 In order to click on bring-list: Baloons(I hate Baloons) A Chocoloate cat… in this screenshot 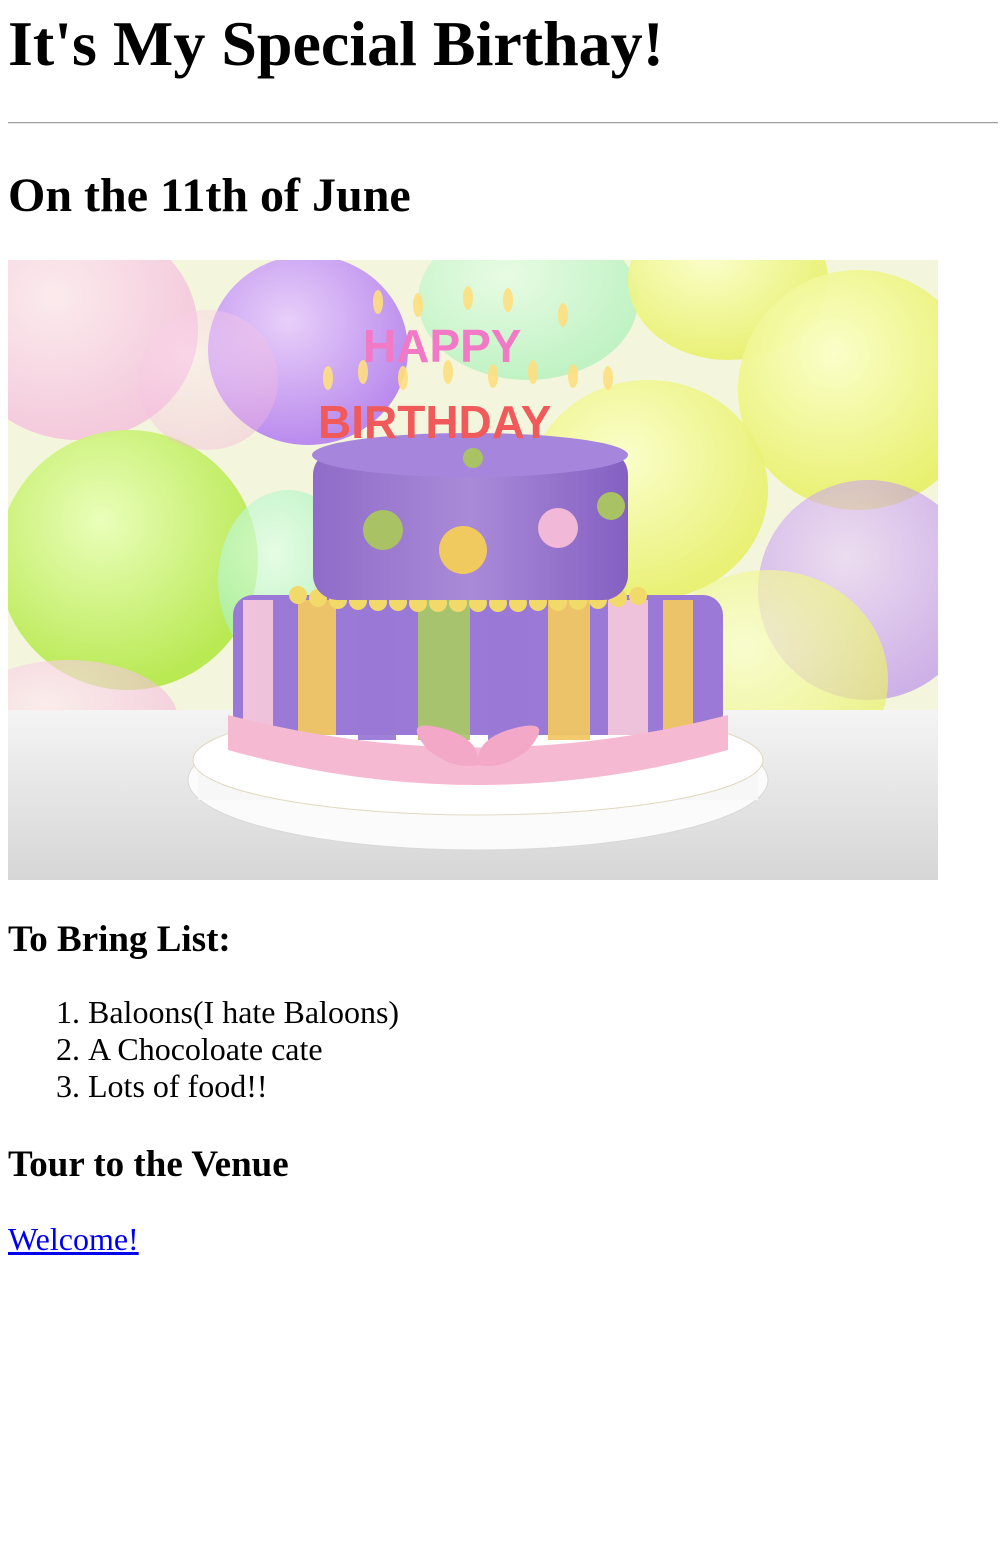, I will do `click(503, 1049)`.